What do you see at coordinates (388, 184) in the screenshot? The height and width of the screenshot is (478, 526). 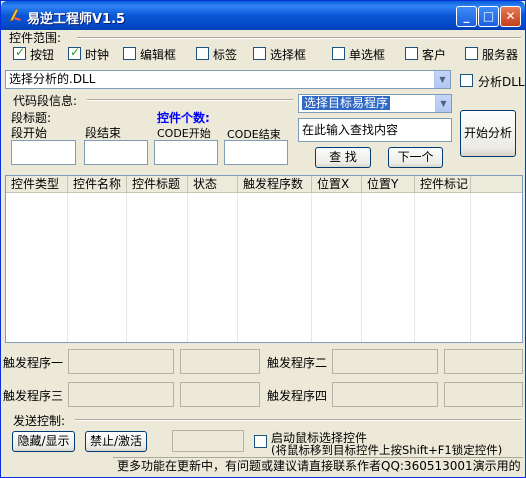 I see `column-header: 位置Y` at bounding box center [388, 184].